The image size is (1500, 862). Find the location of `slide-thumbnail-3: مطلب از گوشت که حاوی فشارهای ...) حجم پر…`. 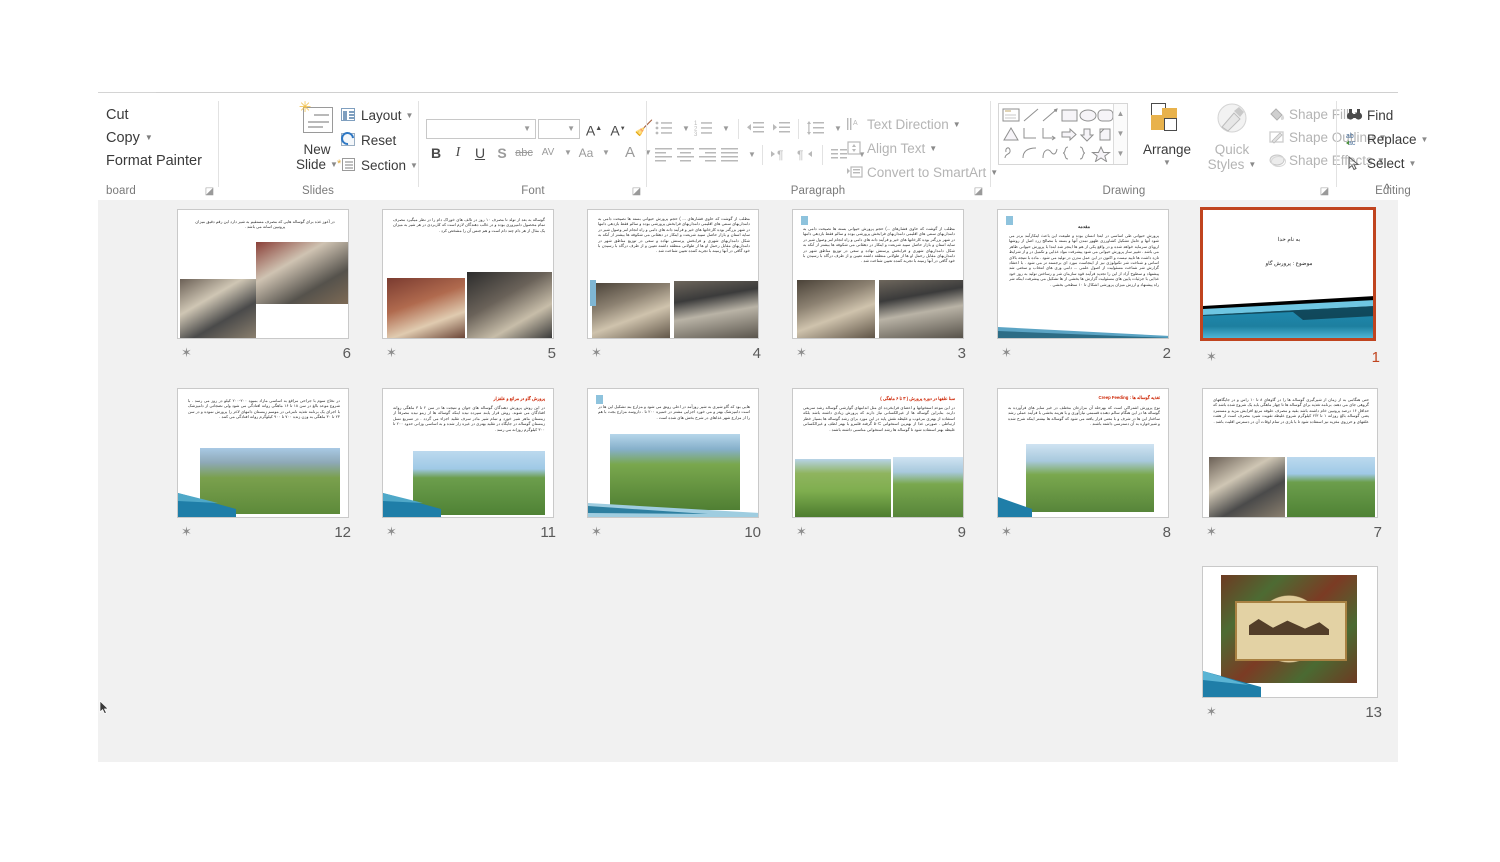

slide-thumbnail-3: مطلب از گوشت که حاوی فشارهای ...) حجم پر… is located at coordinates (880, 289).